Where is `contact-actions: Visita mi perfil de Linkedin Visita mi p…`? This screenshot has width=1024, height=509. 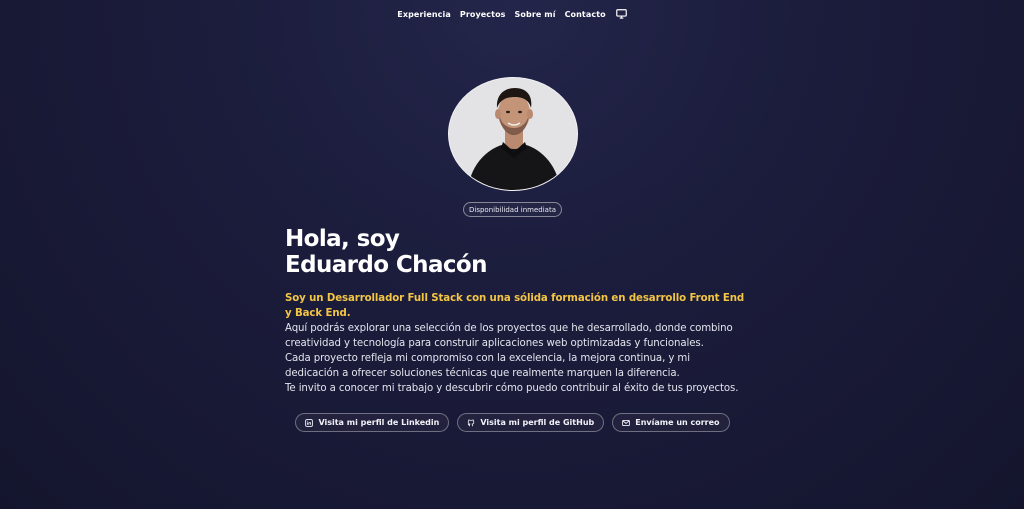 contact-actions: Visita mi perfil de Linkedin Visita mi p… is located at coordinates (512, 422).